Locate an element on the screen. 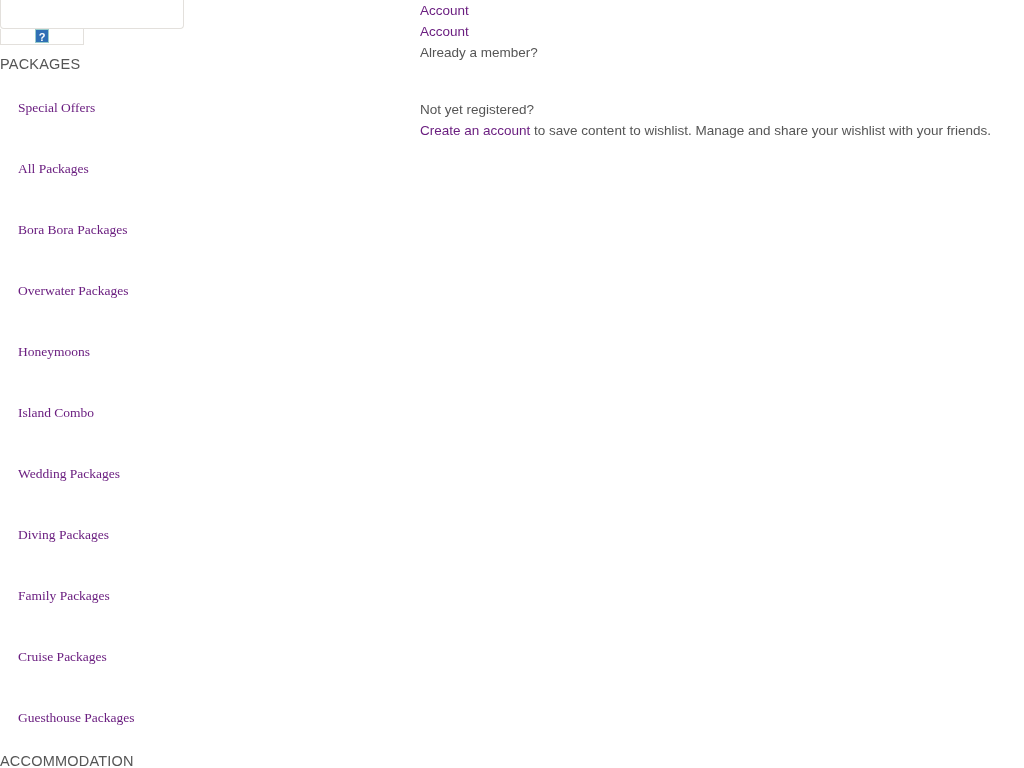 This screenshot has width=1024, height=768. sidebar-link: Special Offers is located at coordinates (57, 108).